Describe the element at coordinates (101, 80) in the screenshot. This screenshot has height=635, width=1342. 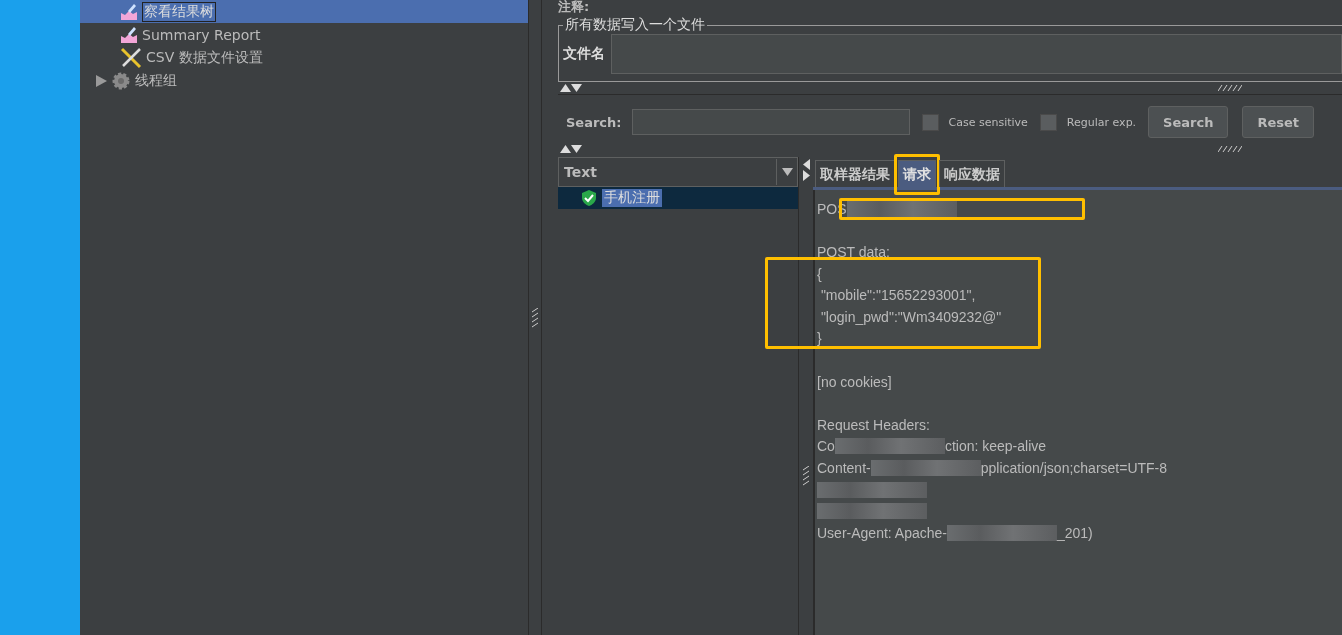
I see `expand-icon` at that location.